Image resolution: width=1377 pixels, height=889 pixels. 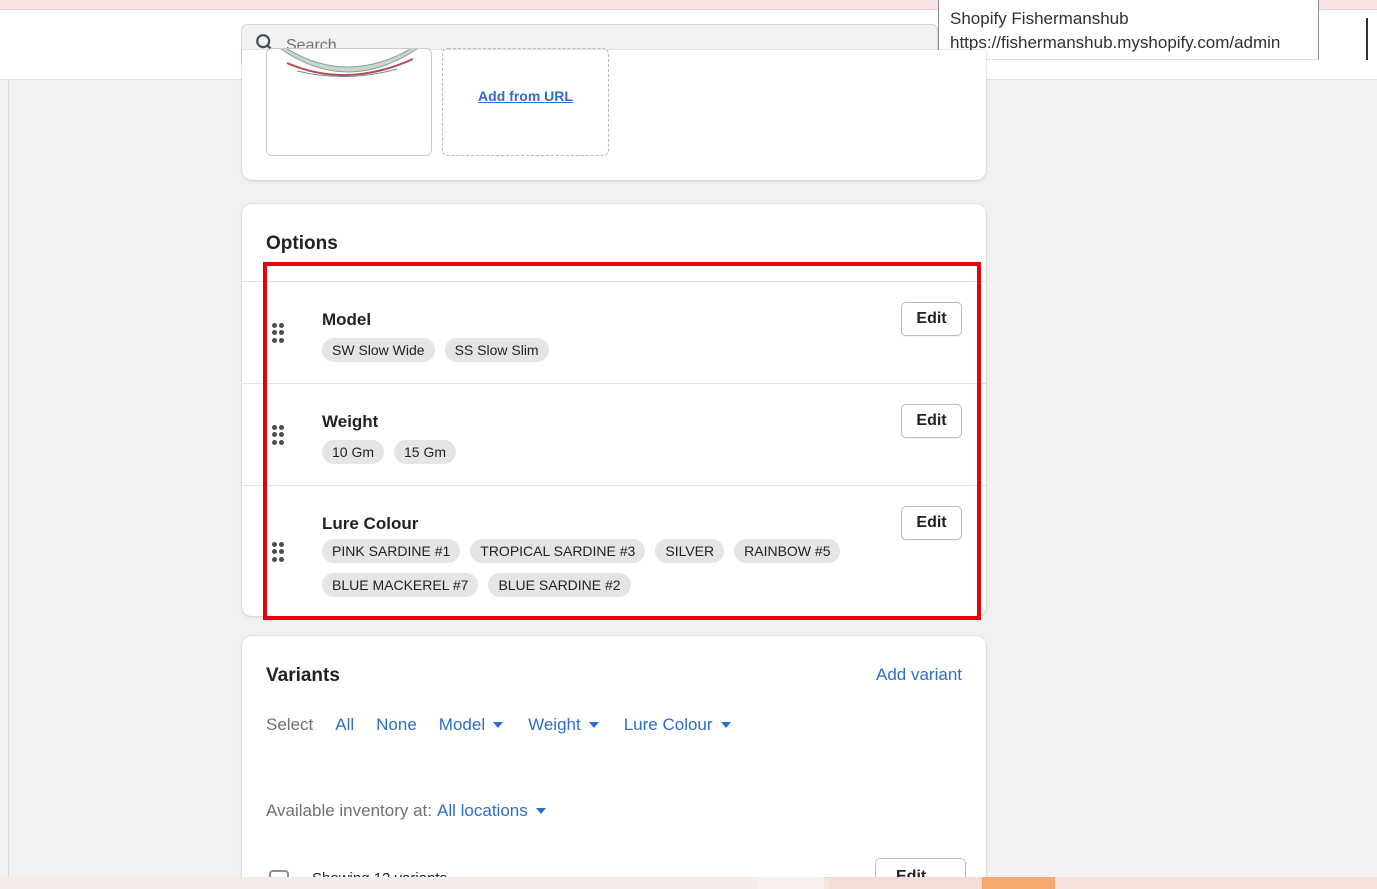 What do you see at coordinates (559, 585) in the screenshot?
I see `option-value-tag: BLUE SARDINE #2` at bounding box center [559, 585].